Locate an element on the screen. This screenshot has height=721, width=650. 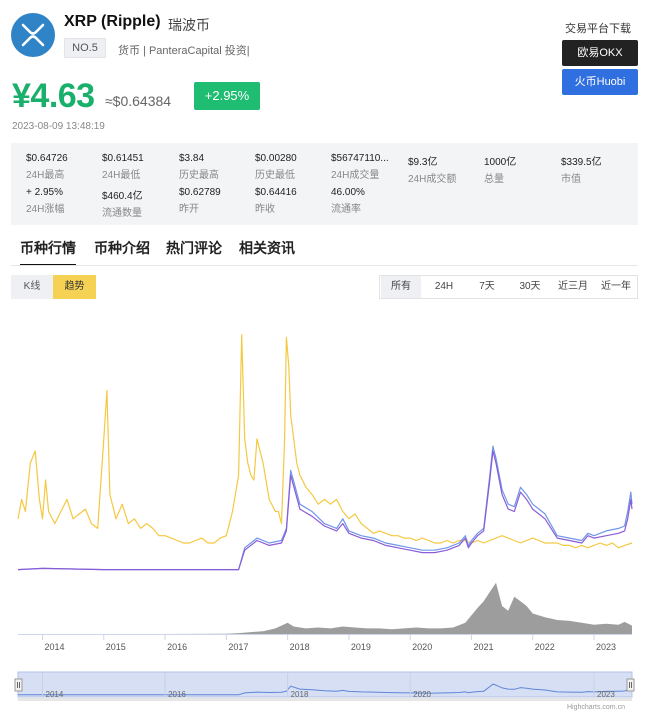
x-tick-label: 2020 is located at coordinates (422, 647).